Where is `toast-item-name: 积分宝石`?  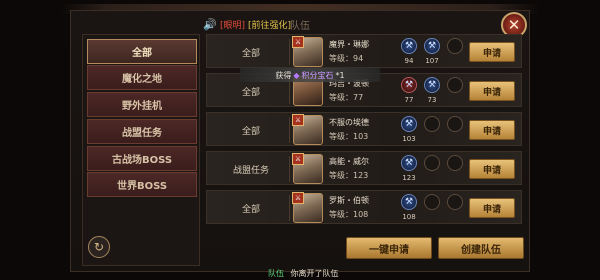
toast-item-name: 积分宝石 is located at coordinates (317, 75).